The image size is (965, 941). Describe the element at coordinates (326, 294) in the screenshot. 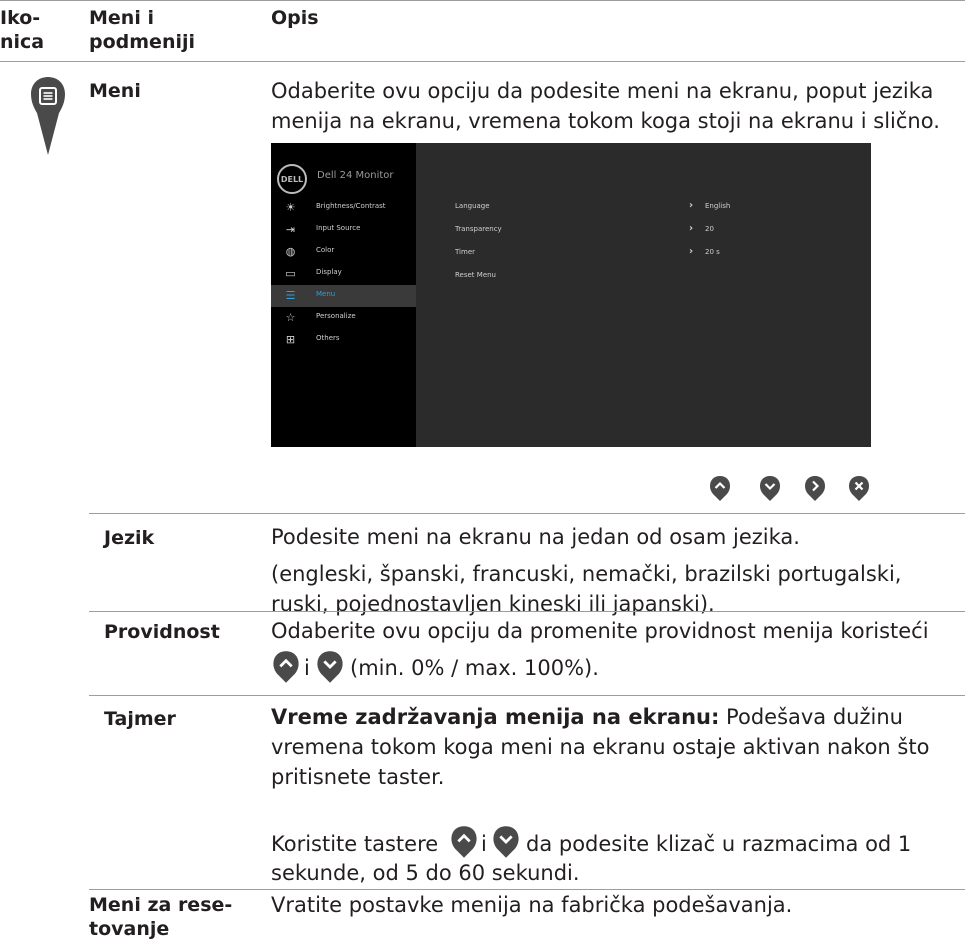

I see `osd-item-label: Menu` at that location.